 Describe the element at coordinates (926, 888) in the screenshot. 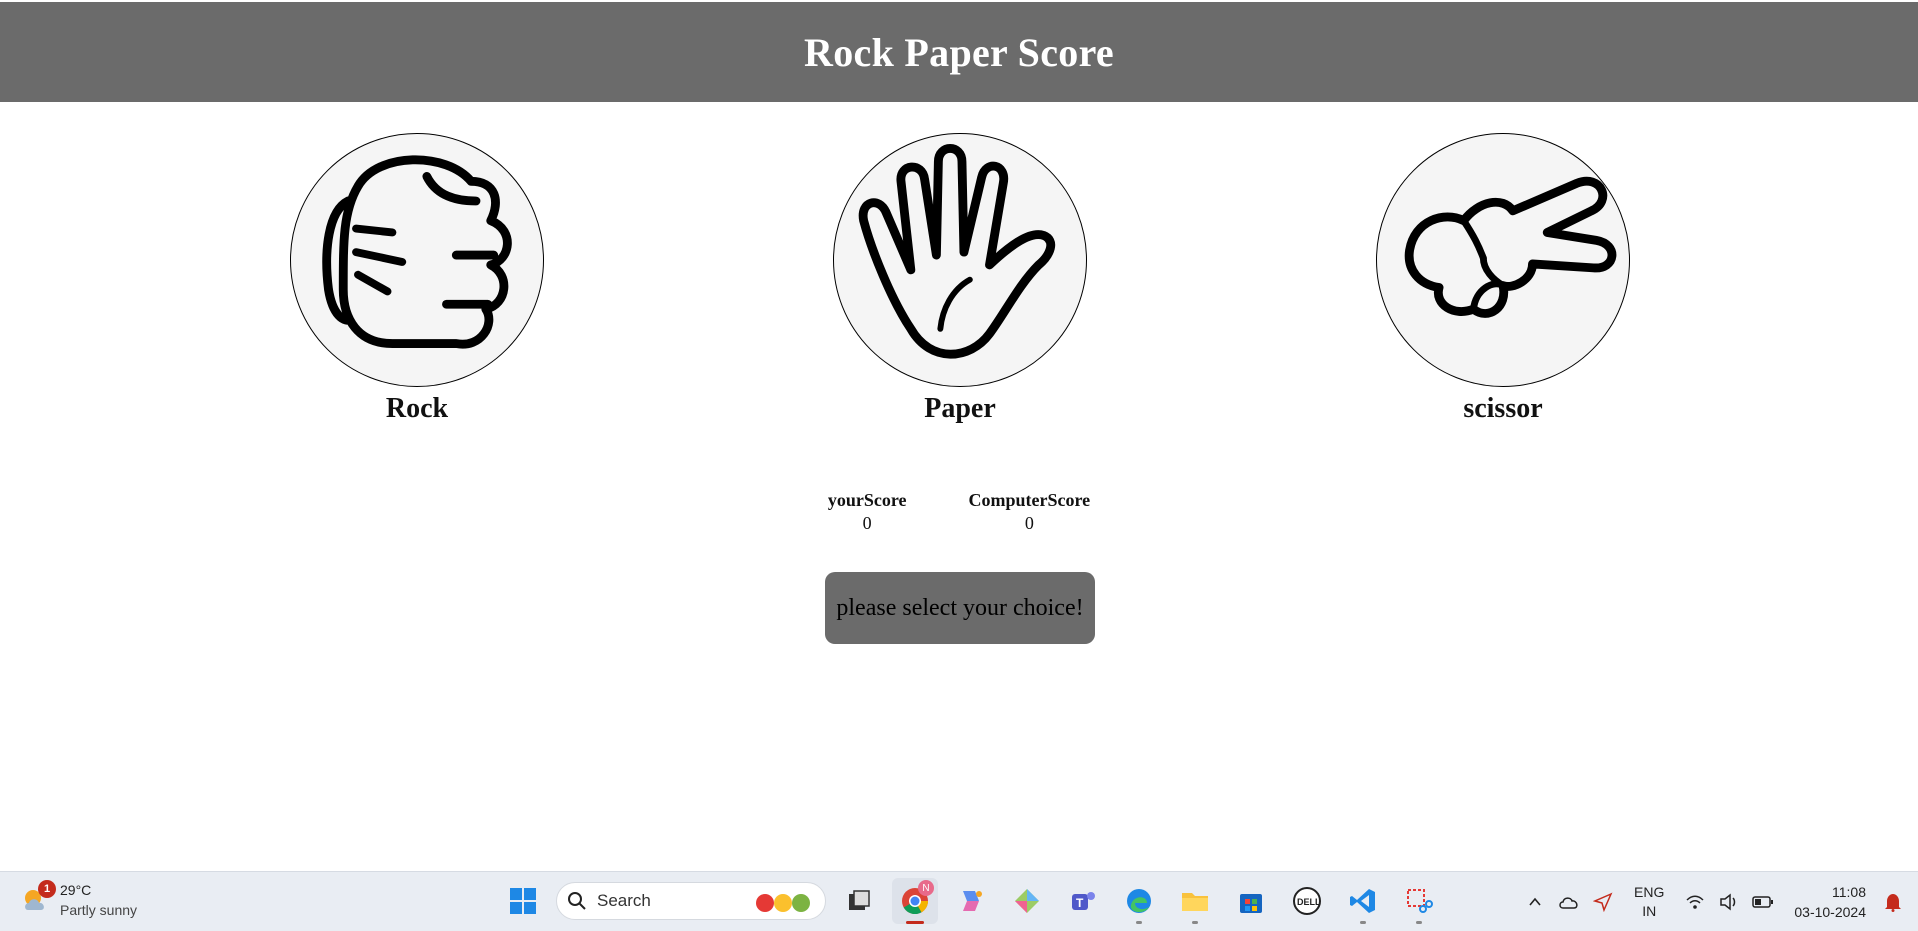

I see `chrome-profile-badge: N` at that location.